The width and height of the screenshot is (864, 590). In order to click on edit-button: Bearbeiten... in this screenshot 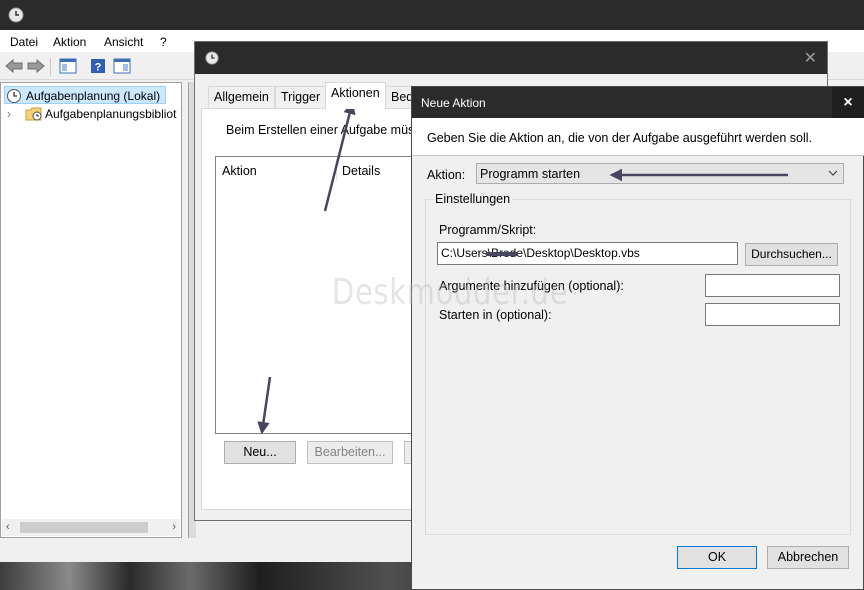, I will do `click(350, 452)`.